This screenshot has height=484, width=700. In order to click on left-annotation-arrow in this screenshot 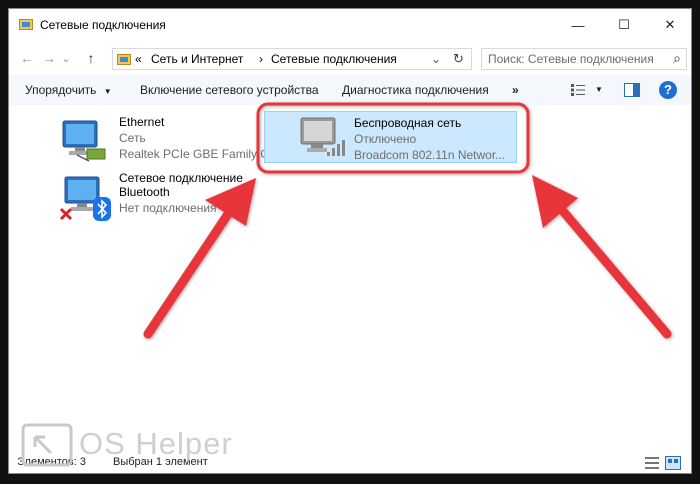, I will do `click(199, 258)`.